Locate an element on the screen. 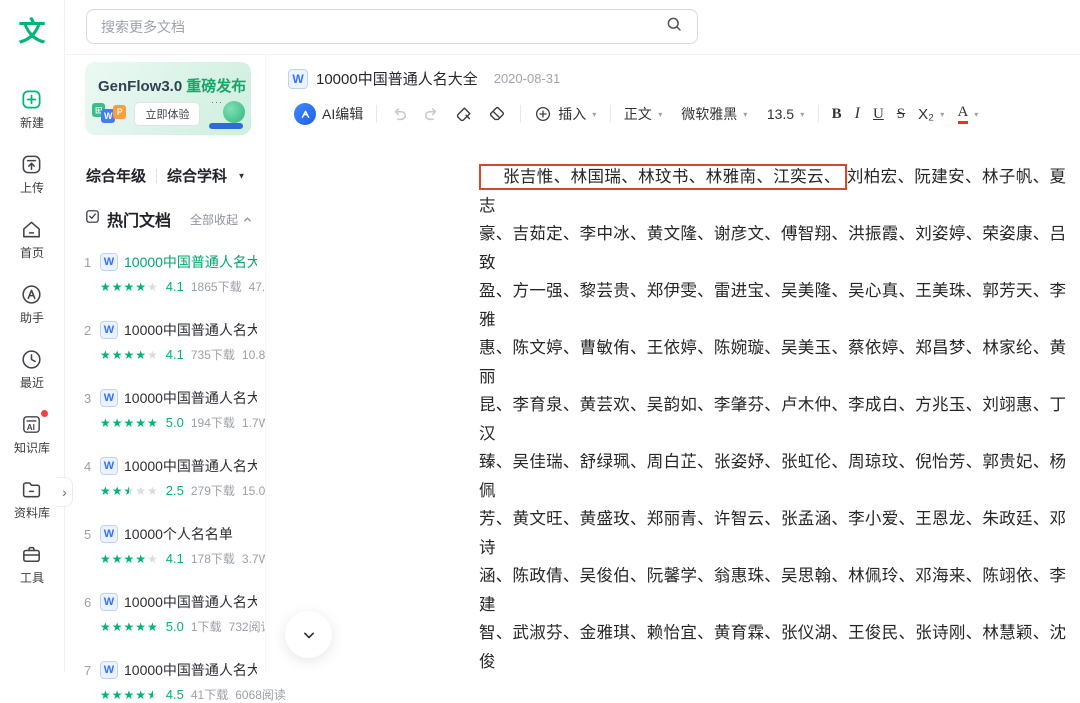 The height and width of the screenshot is (703, 1080). ai-edit-icon is located at coordinates (305, 114).